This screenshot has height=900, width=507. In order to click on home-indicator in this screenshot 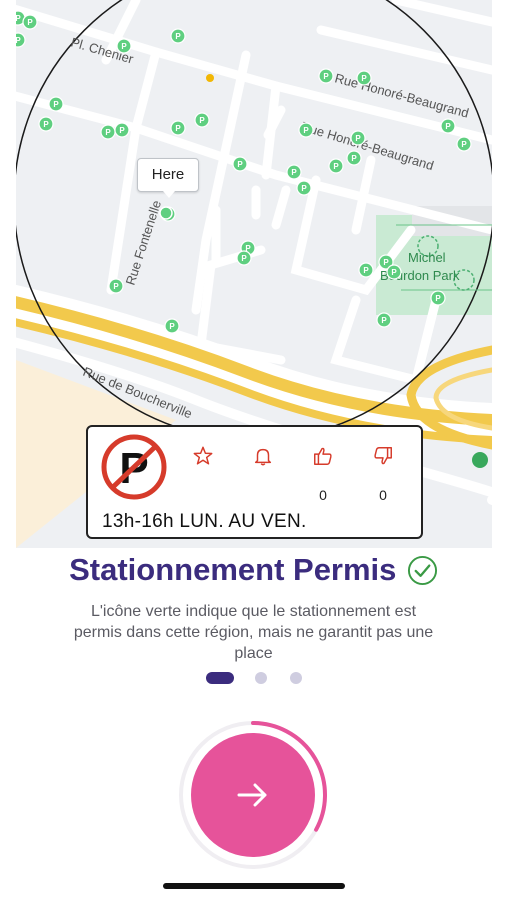, I will do `click(254, 886)`.